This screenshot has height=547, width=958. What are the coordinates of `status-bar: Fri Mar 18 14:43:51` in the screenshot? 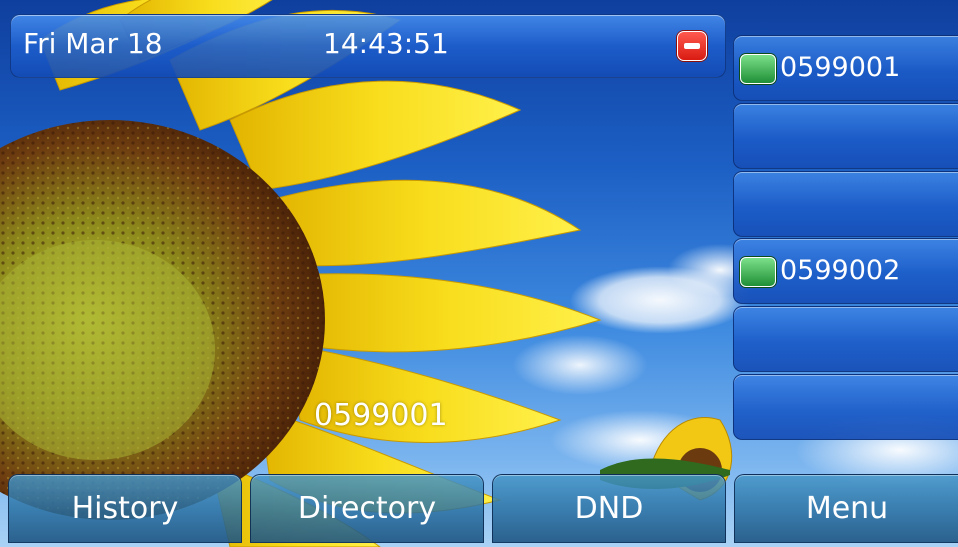 It's located at (368, 46).